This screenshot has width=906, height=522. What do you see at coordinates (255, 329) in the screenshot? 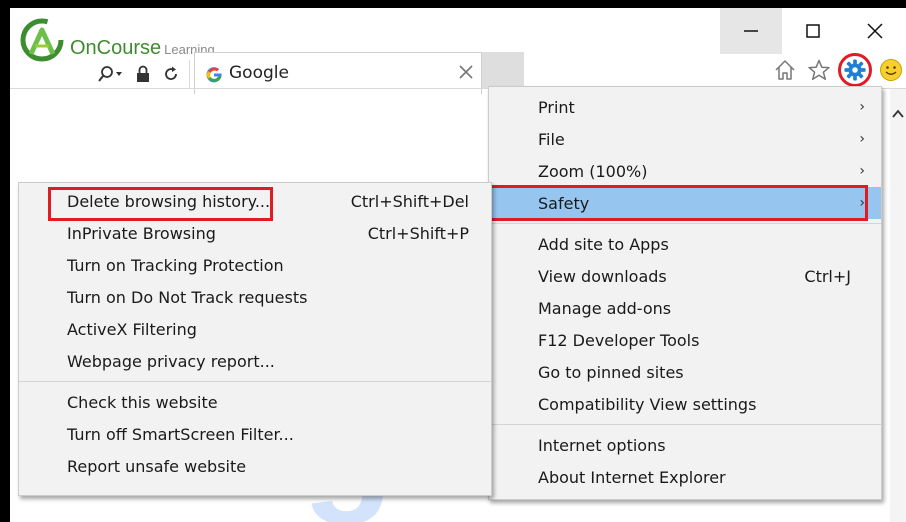
I see `menu-item-activex-filtering: ActiveX Filtering` at bounding box center [255, 329].